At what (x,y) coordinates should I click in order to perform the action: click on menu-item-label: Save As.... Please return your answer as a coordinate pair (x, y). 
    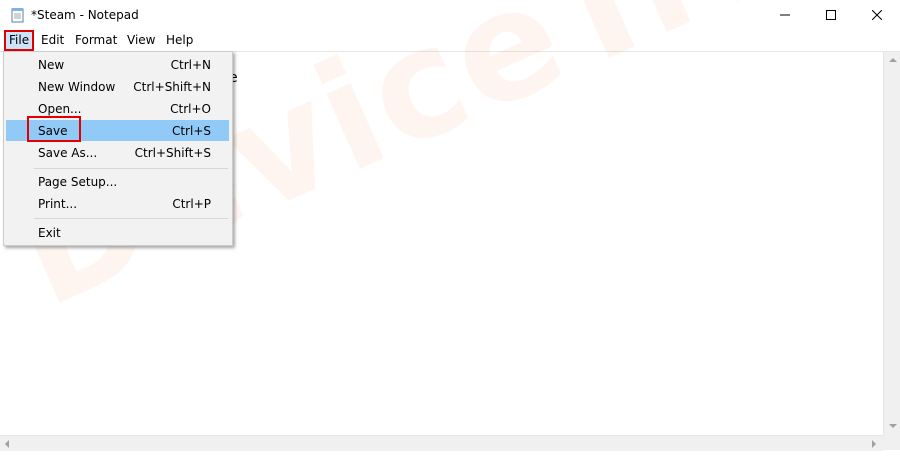
    Looking at the image, I should click on (68, 153).